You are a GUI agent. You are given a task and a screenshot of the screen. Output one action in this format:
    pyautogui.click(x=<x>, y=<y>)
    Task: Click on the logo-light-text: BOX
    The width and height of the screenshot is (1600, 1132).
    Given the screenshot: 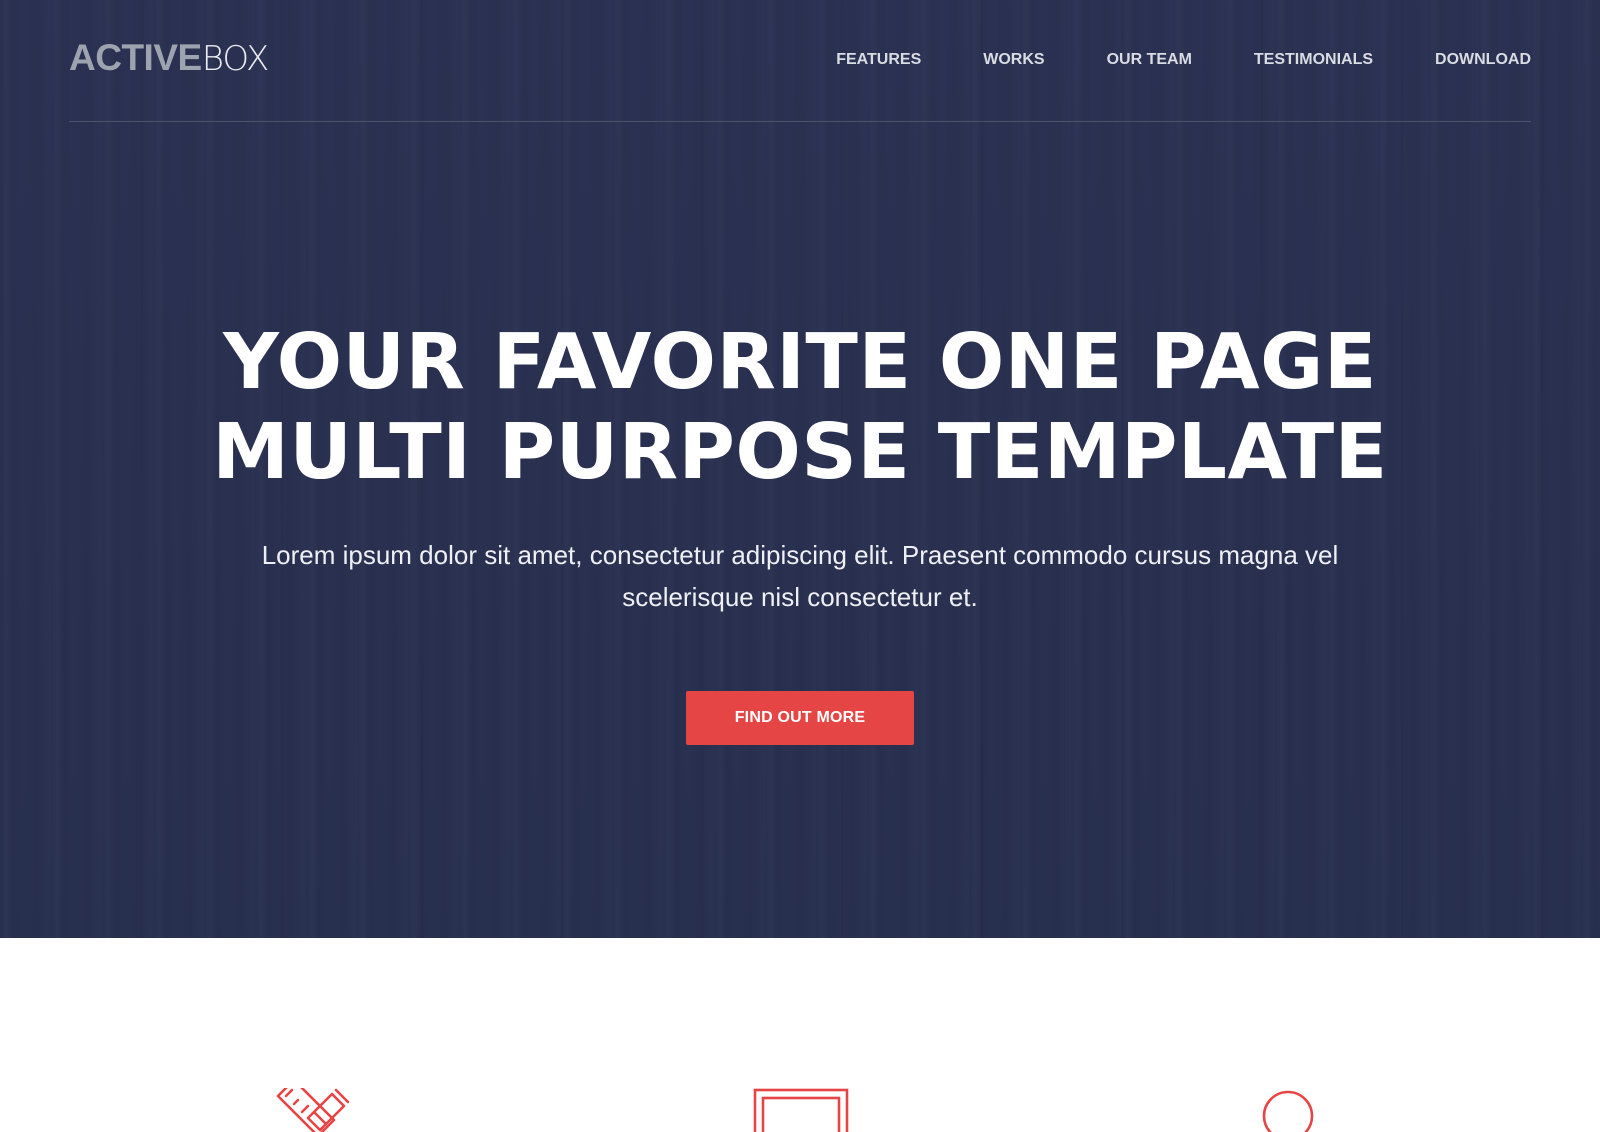 What is the action you would take?
    pyautogui.click(x=235, y=59)
    